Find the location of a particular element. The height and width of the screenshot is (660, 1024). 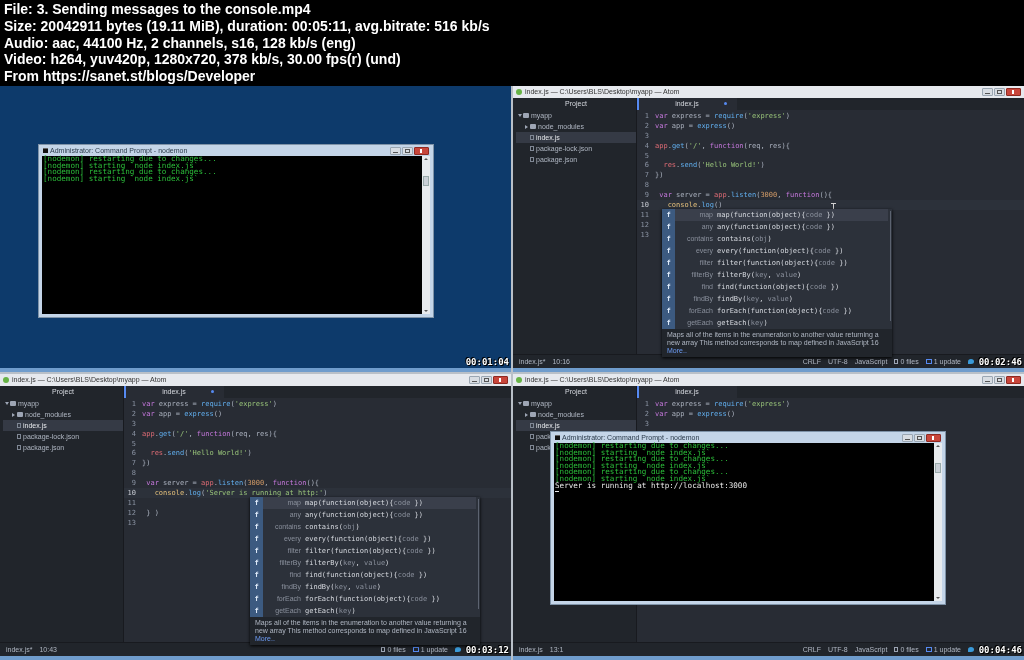

timestamp: 00:04:46 is located at coordinates (1000, 650).